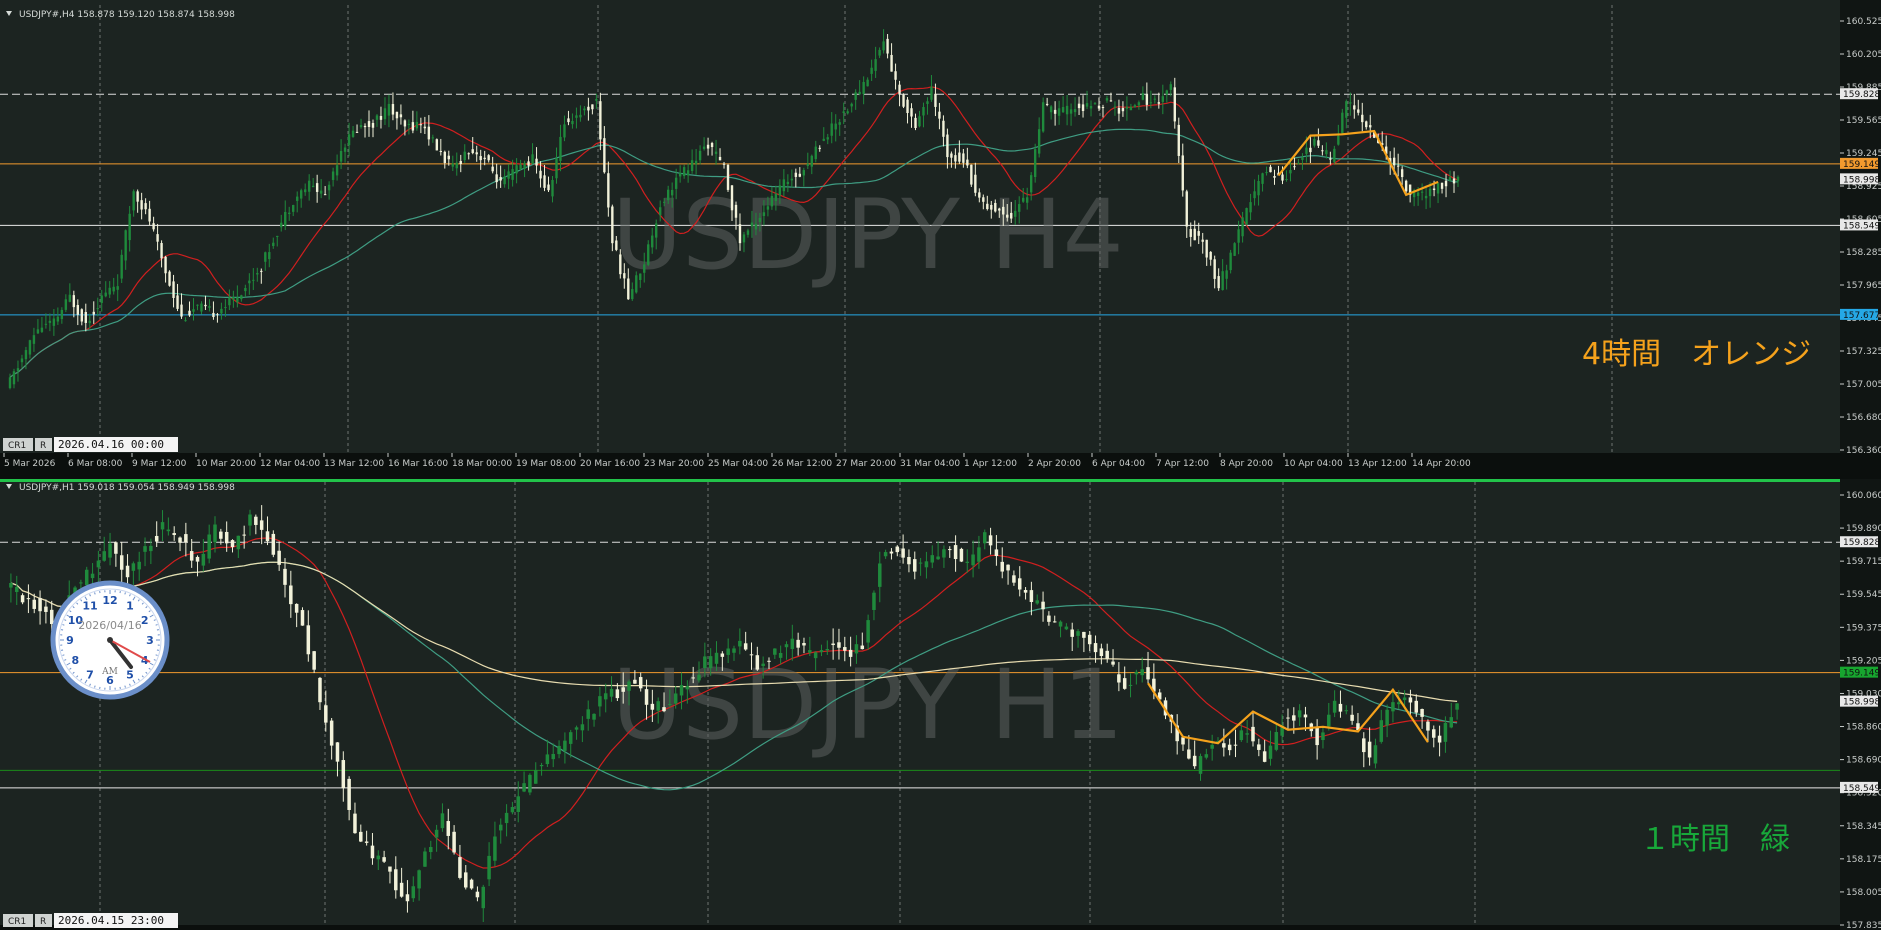 The width and height of the screenshot is (1881, 930). What do you see at coordinates (1863, 286) in the screenshot?
I see `price-tick-label: 157.965` at bounding box center [1863, 286].